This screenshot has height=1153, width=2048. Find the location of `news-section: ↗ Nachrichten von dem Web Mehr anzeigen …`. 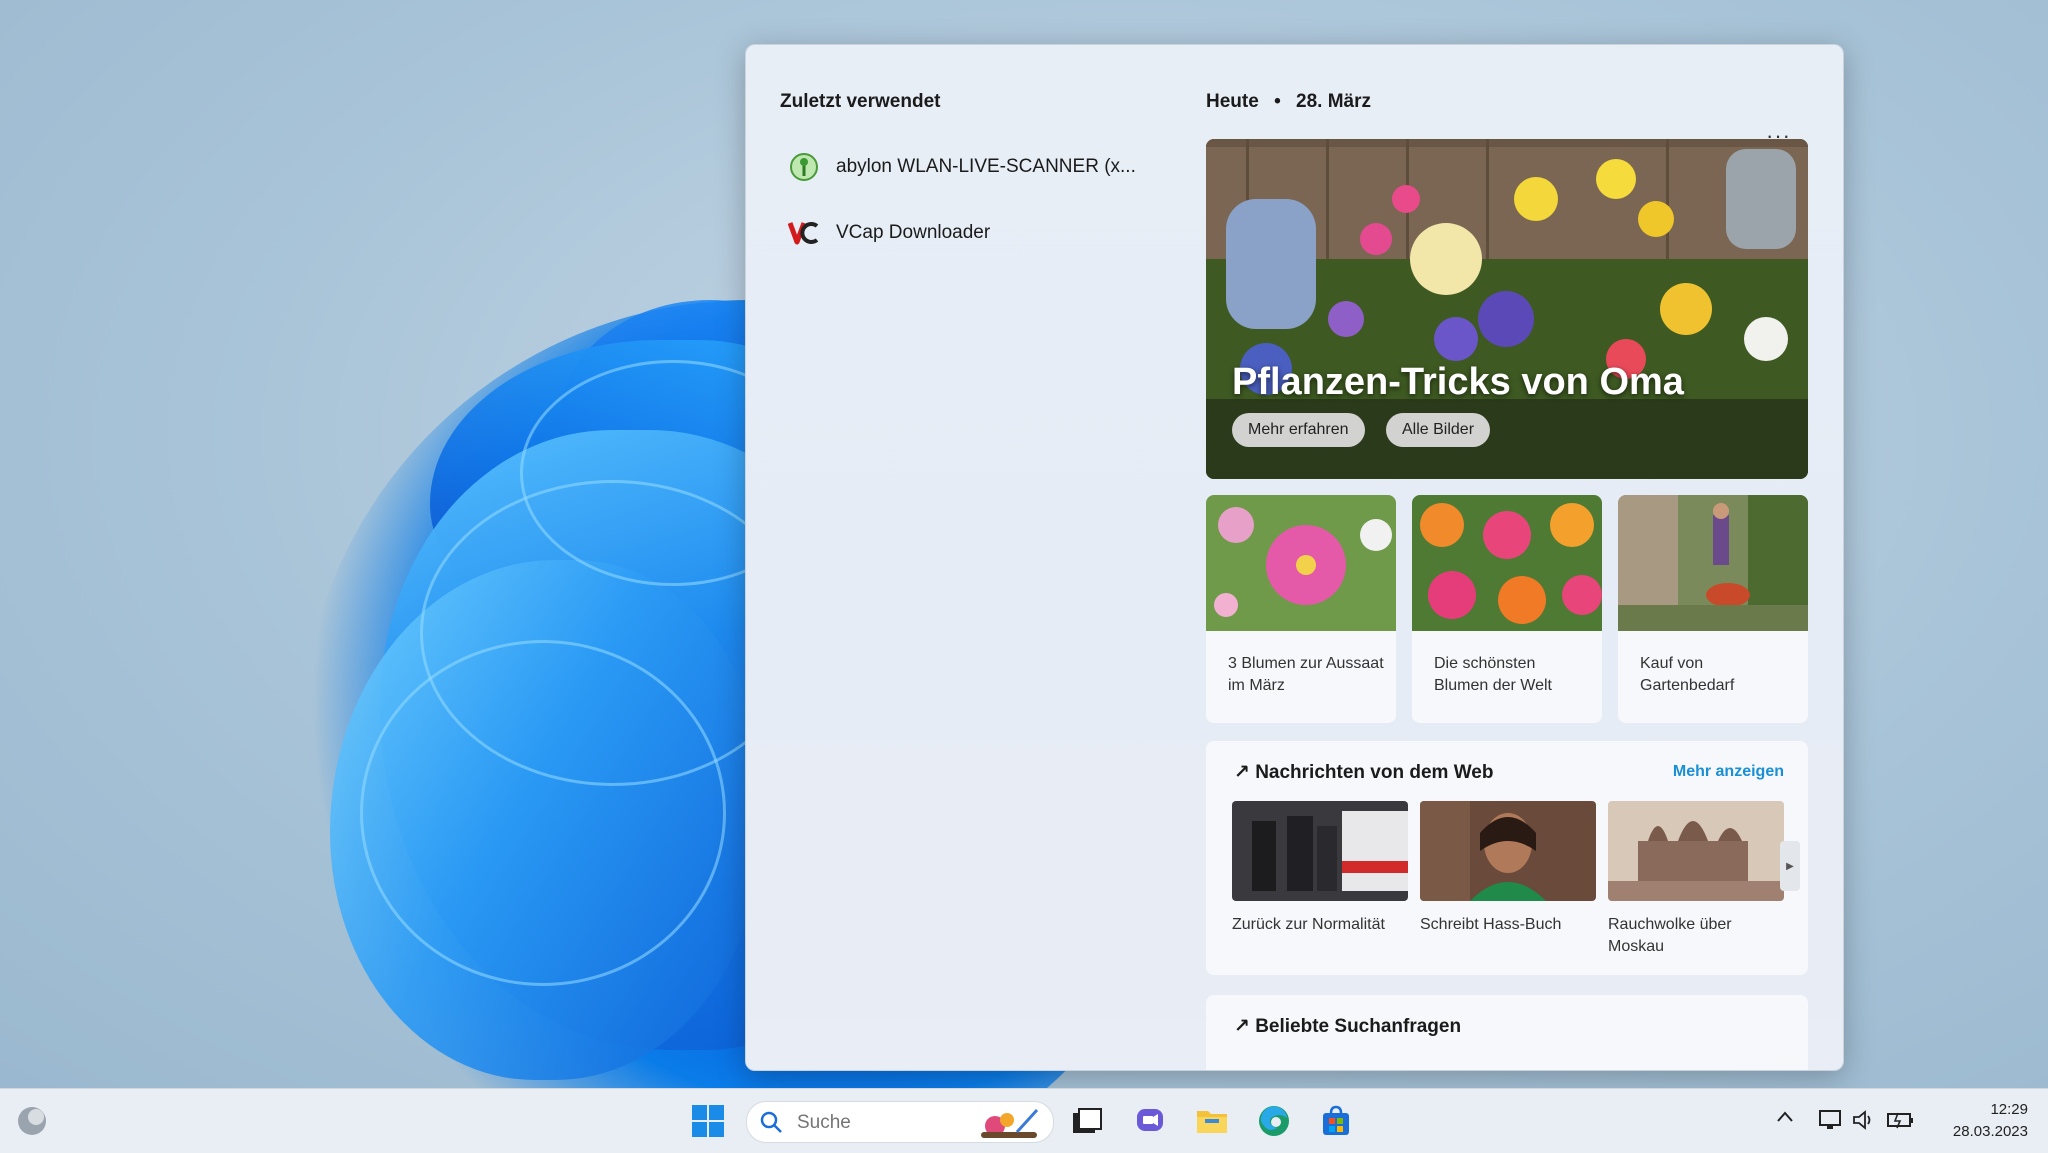

news-section: ↗ Nachrichten von dem Web Mehr anzeigen … is located at coordinates (1507, 858).